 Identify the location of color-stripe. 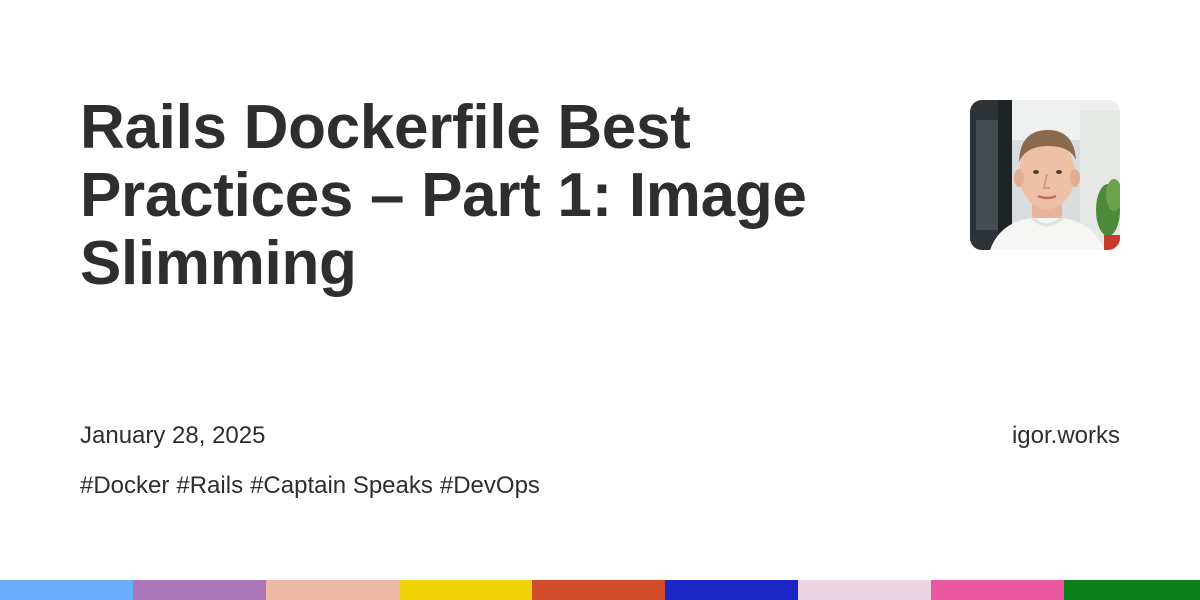
(600, 590).